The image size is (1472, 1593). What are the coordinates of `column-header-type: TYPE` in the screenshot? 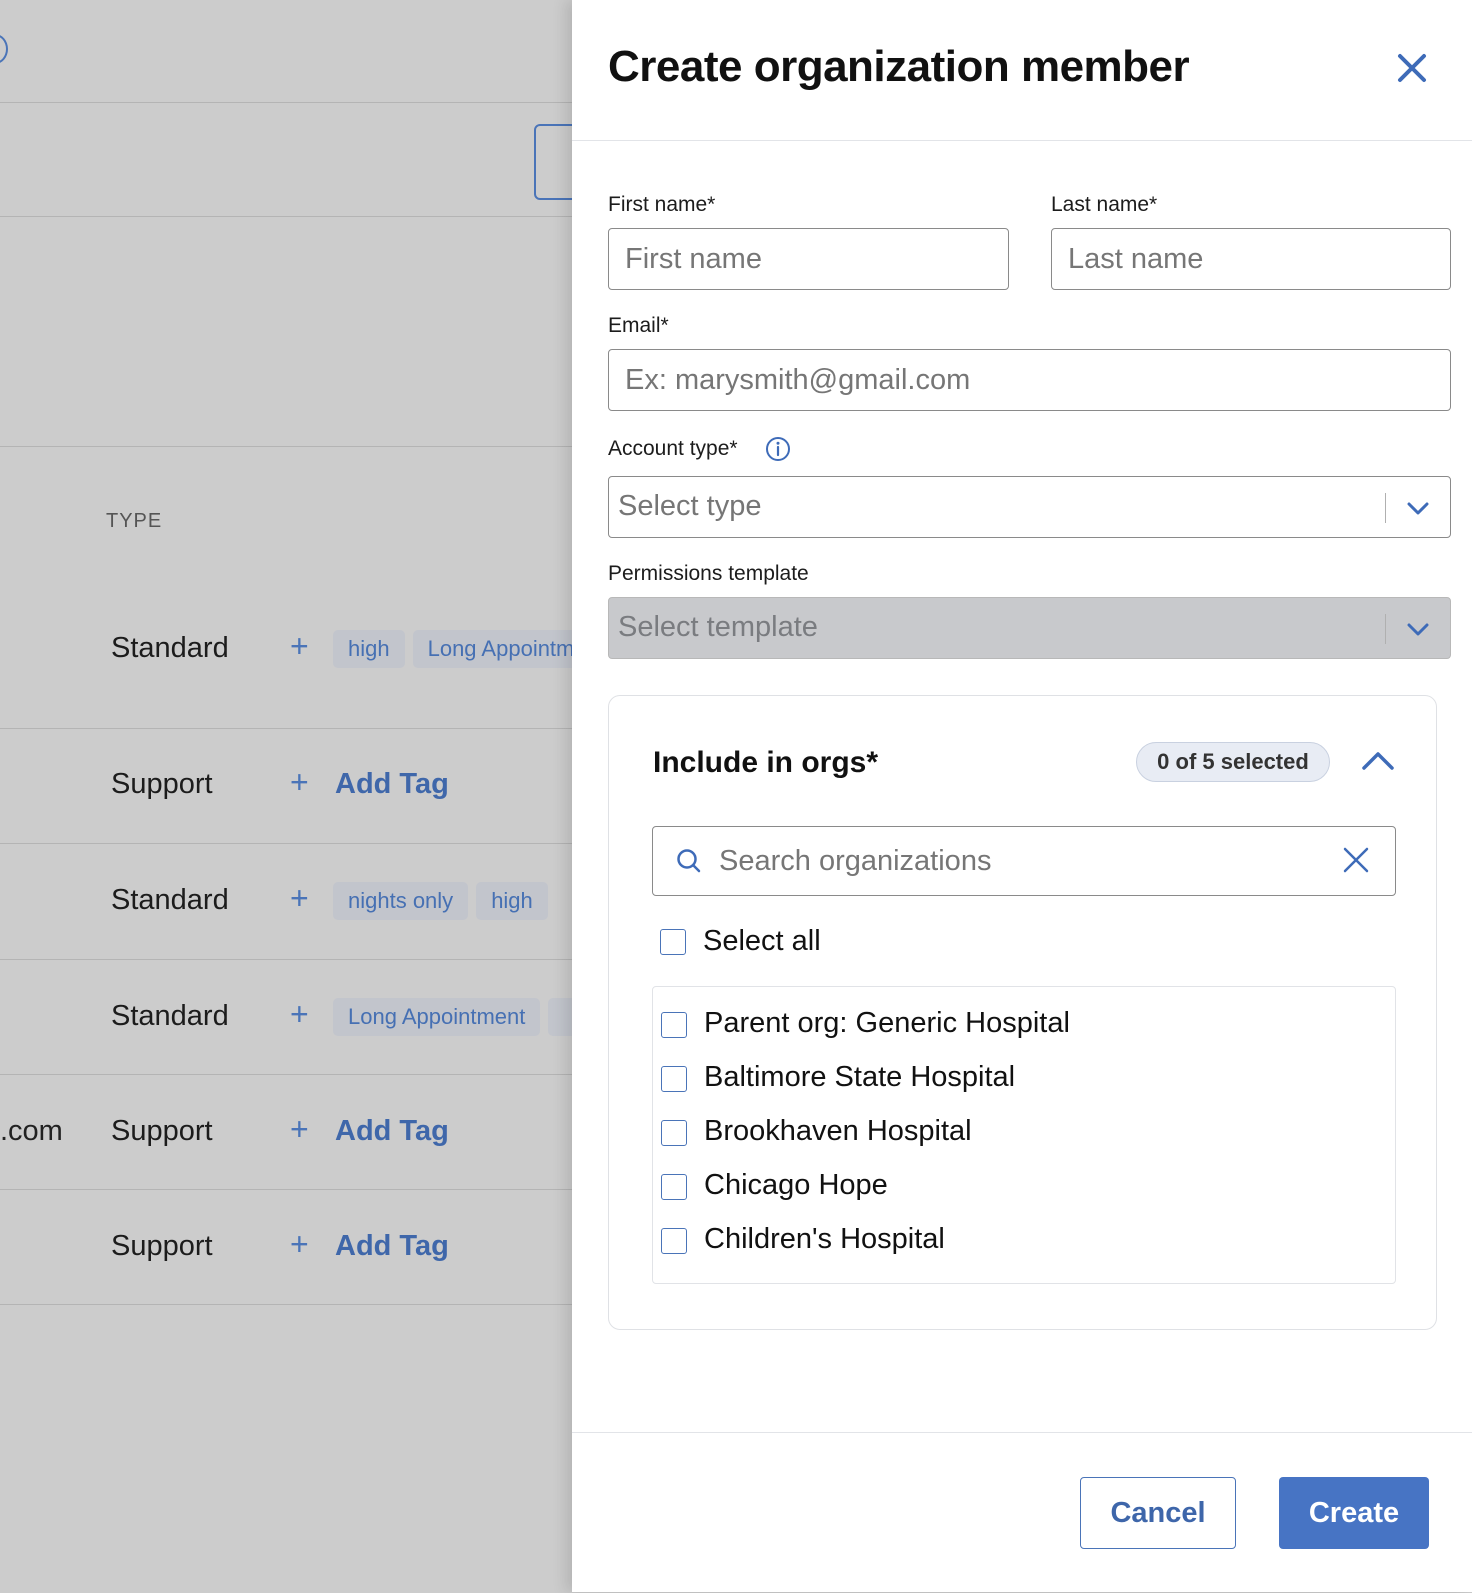 It's located at (134, 521).